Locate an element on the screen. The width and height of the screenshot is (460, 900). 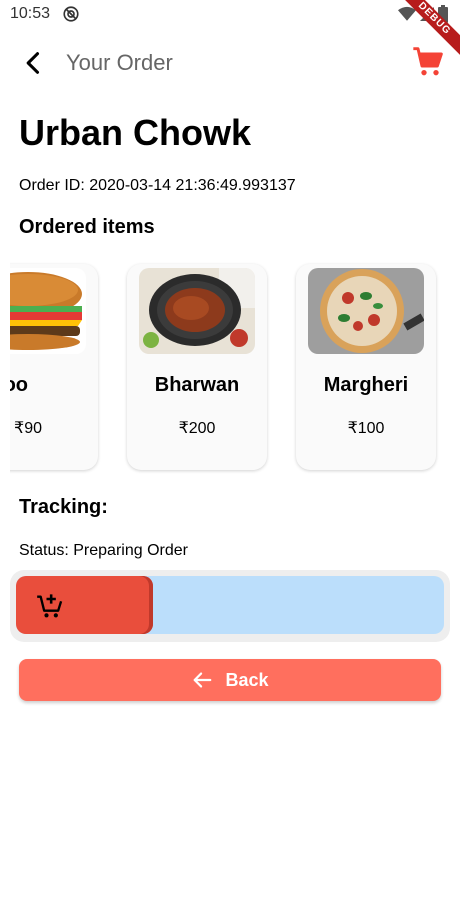
item-image-pizza is located at coordinates (366, 311).